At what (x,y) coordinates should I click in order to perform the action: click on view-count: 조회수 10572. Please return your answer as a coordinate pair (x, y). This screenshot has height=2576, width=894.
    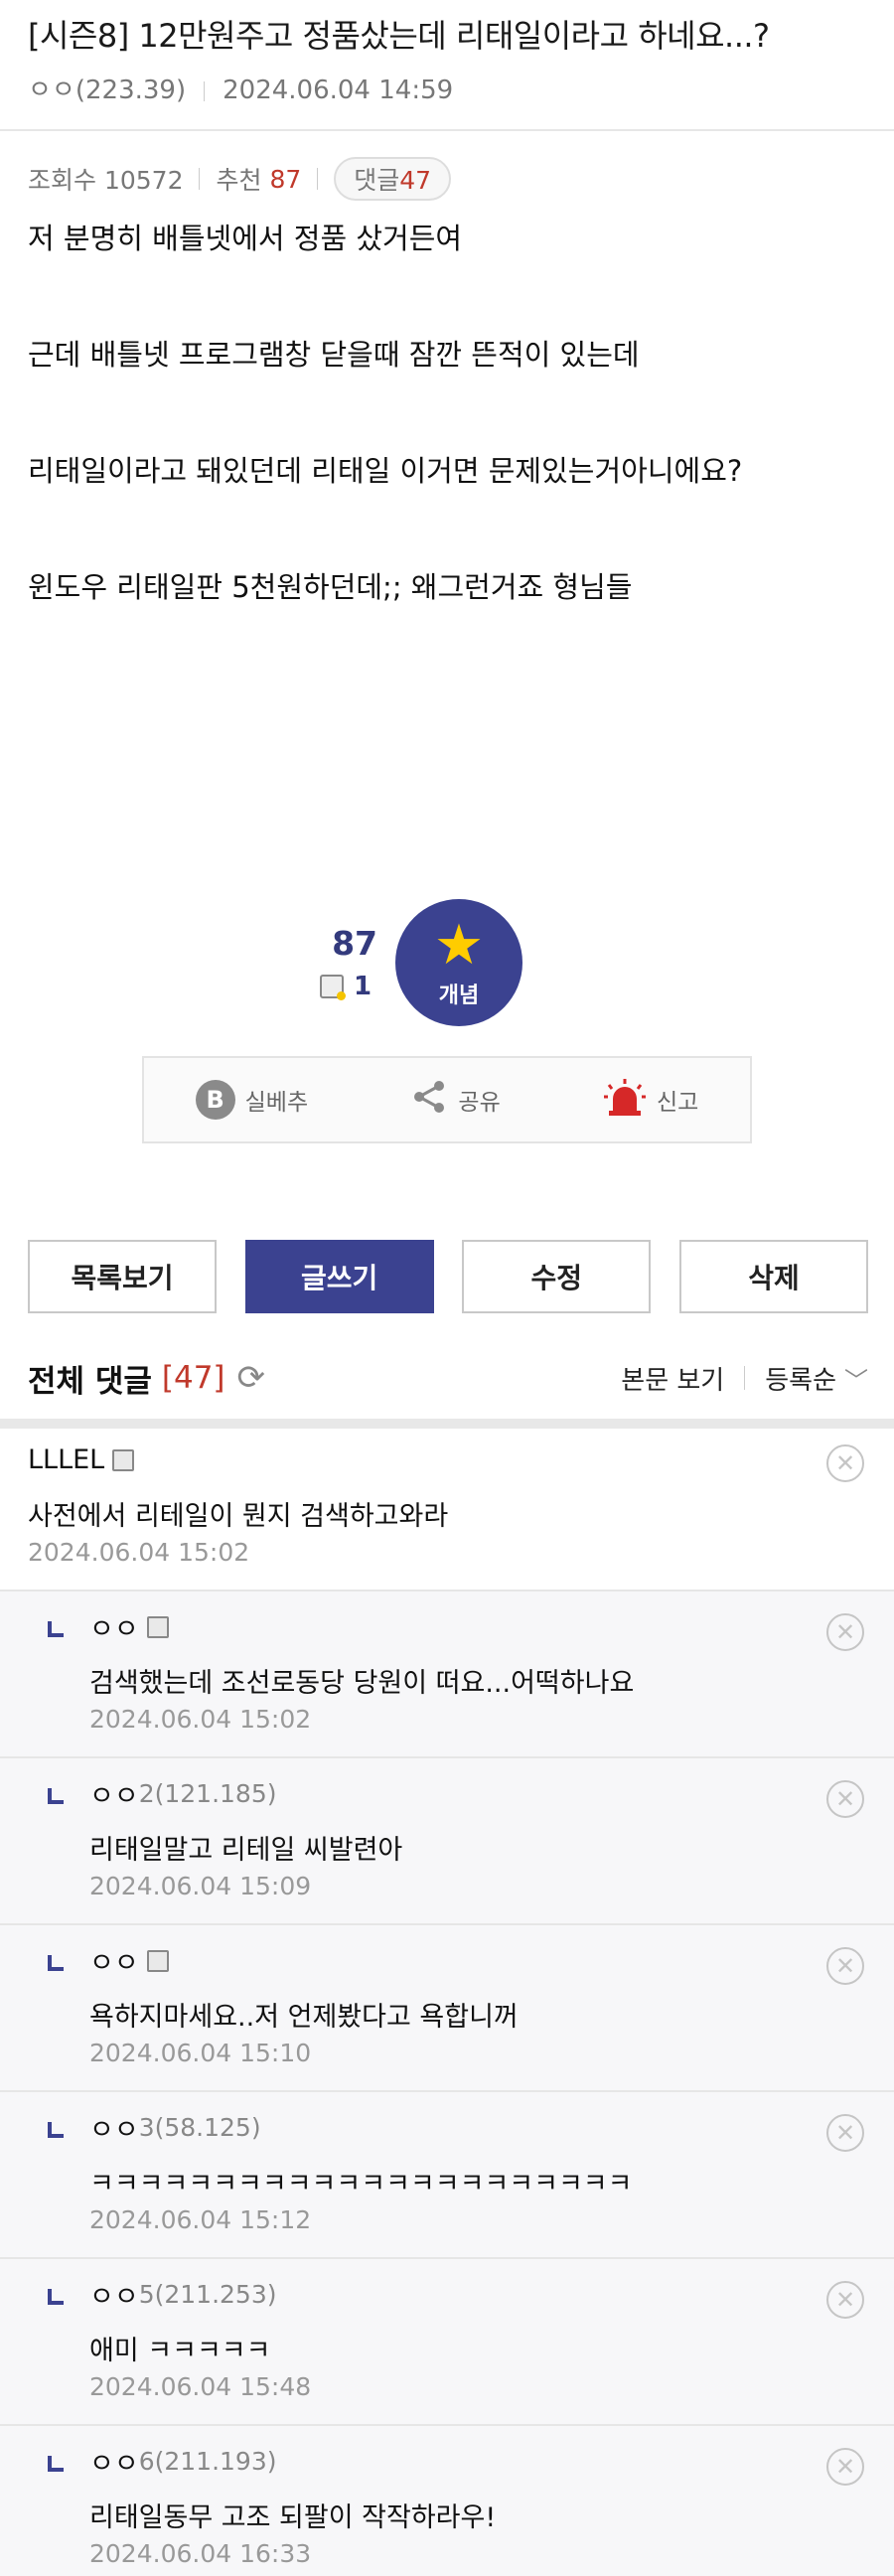
    Looking at the image, I should click on (106, 180).